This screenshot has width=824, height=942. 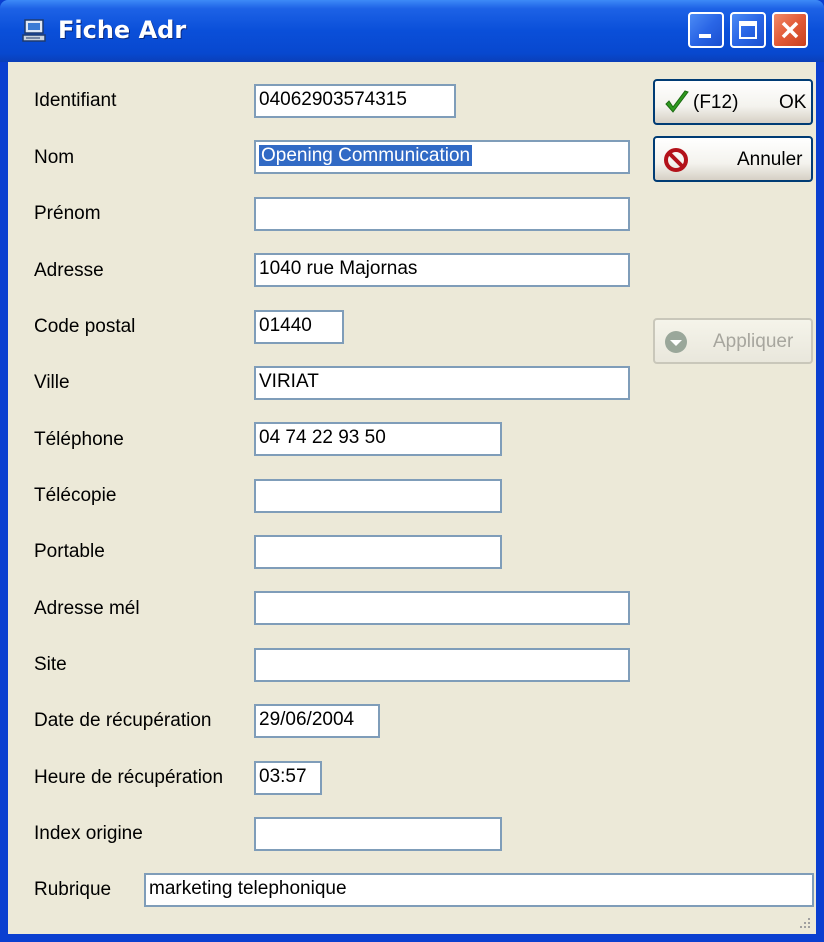 What do you see at coordinates (75, 100) in the screenshot?
I see `identifiant-label: Identifiant` at bounding box center [75, 100].